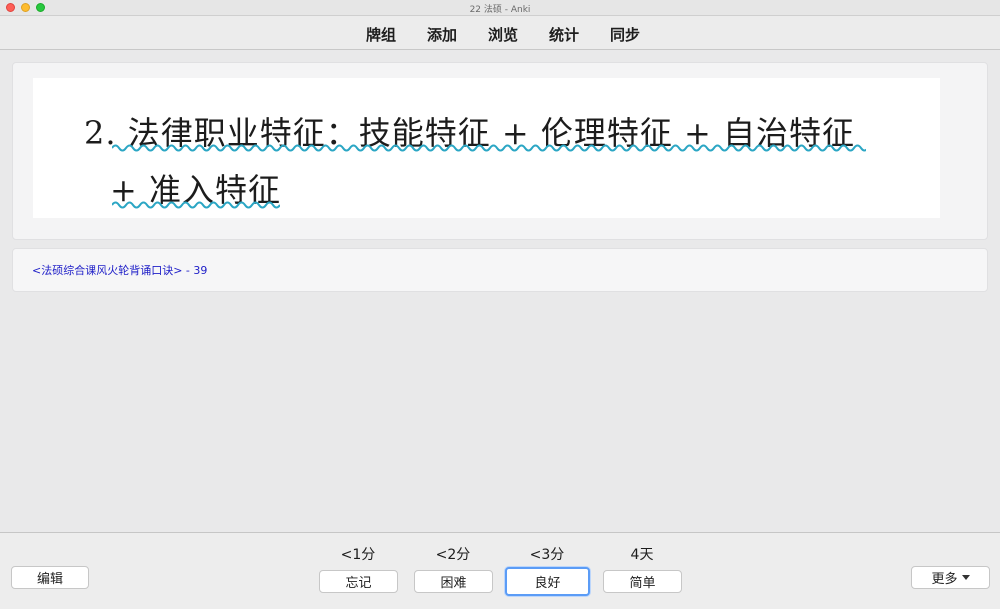 Image resolution: width=1000 pixels, height=609 pixels. I want to click on edit-button-label: 编辑, so click(49, 579).